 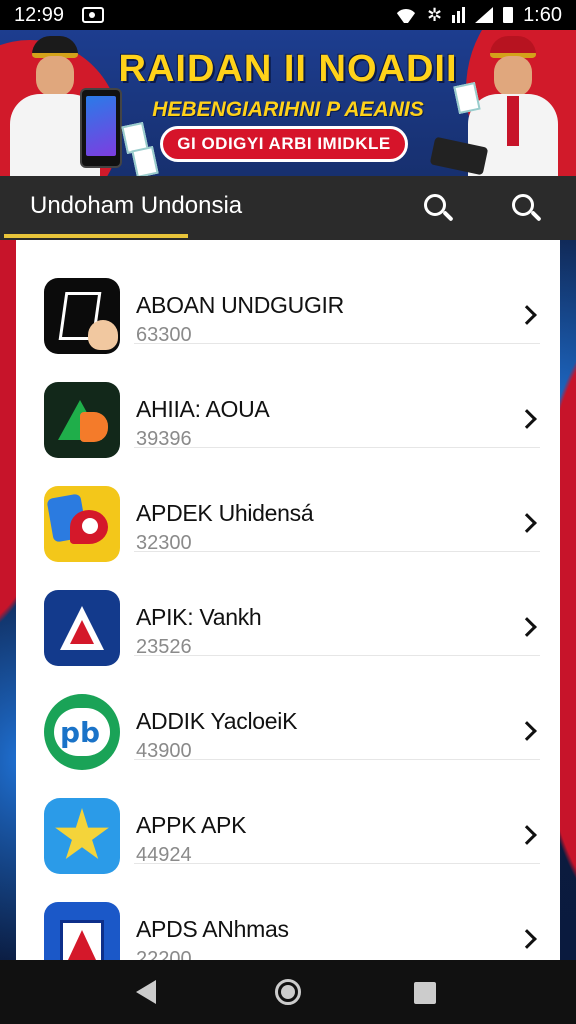 What do you see at coordinates (288, 609) in the screenshot?
I see `list-item: APIK: Vankh 23526` at bounding box center [288, 609].